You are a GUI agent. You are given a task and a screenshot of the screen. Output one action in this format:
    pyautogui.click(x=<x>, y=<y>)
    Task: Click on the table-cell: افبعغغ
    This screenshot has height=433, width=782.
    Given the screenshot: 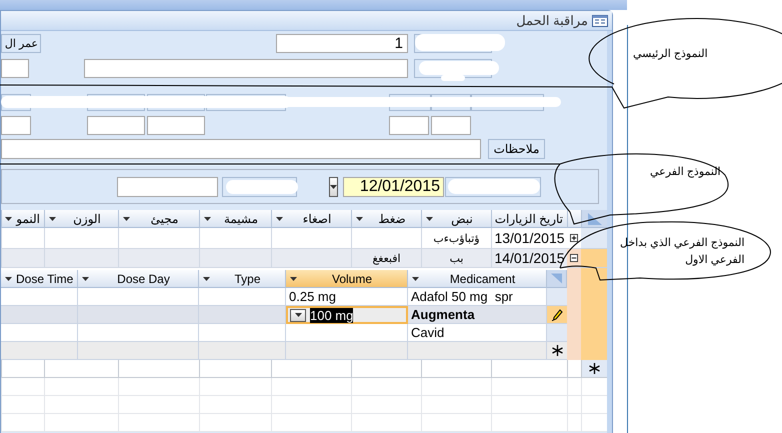 What is the action you would take?
    pyautogui.click(x=386, y=258)
    